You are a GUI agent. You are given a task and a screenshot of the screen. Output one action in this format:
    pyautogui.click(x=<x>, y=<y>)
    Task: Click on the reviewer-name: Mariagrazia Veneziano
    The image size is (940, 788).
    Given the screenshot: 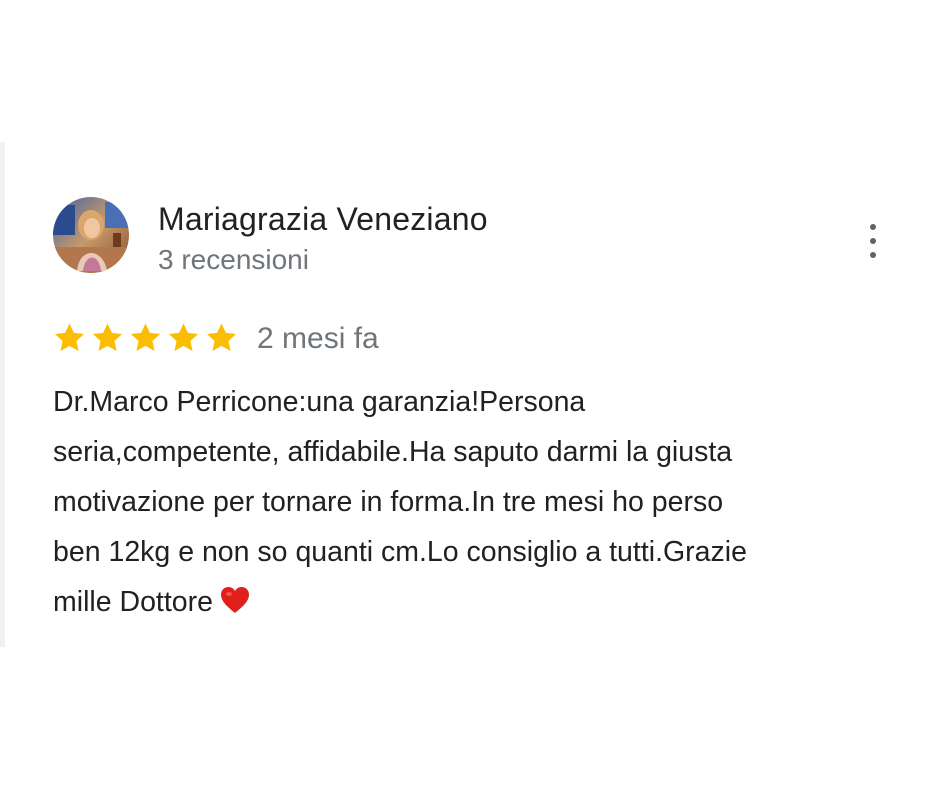 What is the action you would take?
    pyautogui.click(x=323, y=219)
    